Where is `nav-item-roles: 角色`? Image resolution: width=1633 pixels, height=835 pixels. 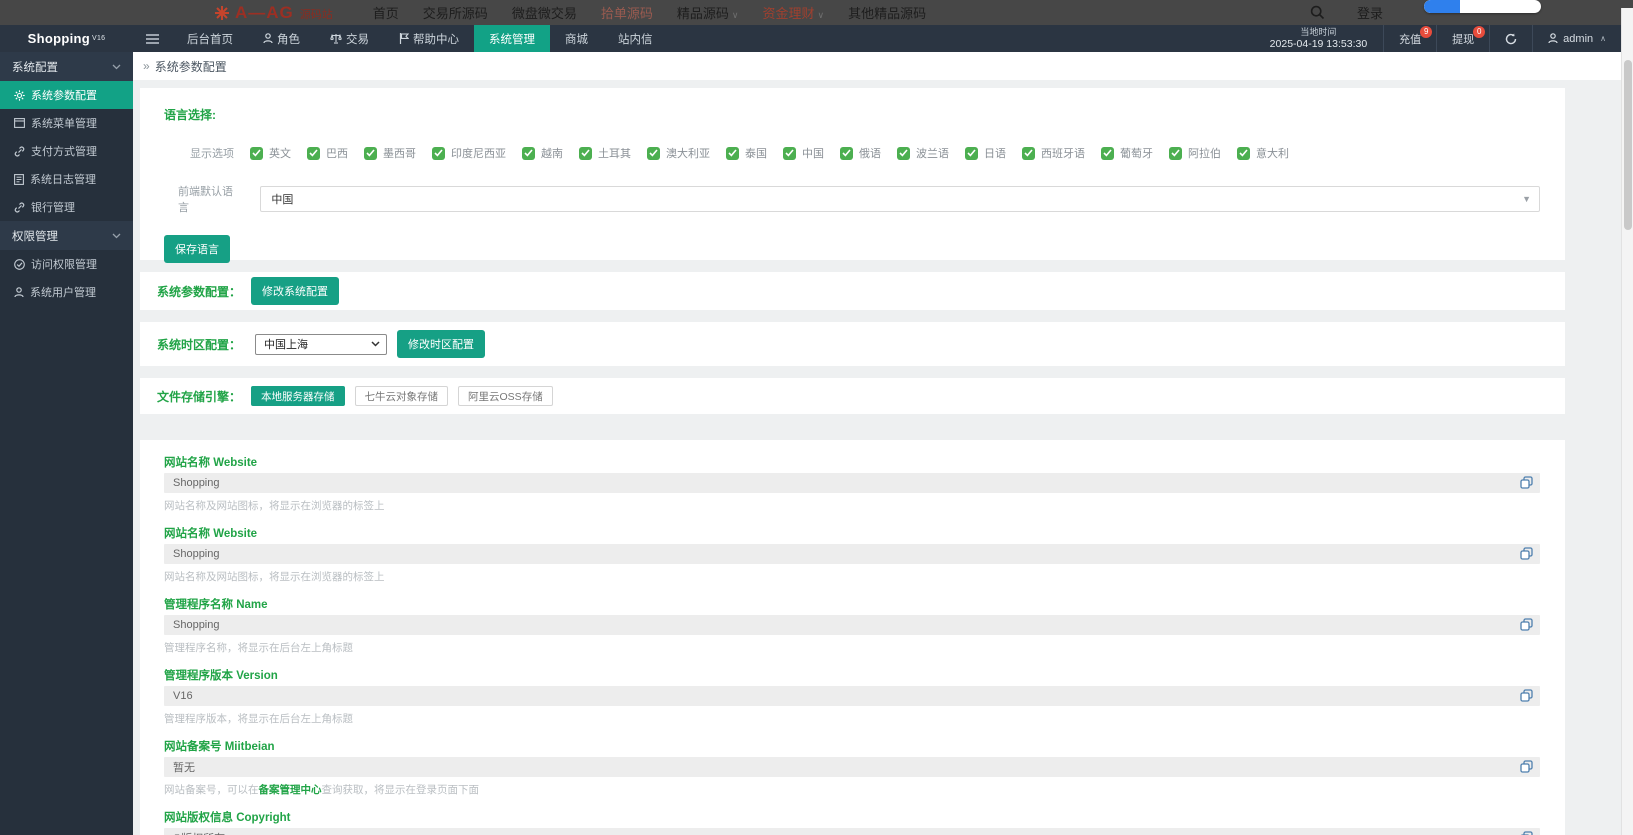 nav-item-roles: 角色 is located at coordinates (281, 38).